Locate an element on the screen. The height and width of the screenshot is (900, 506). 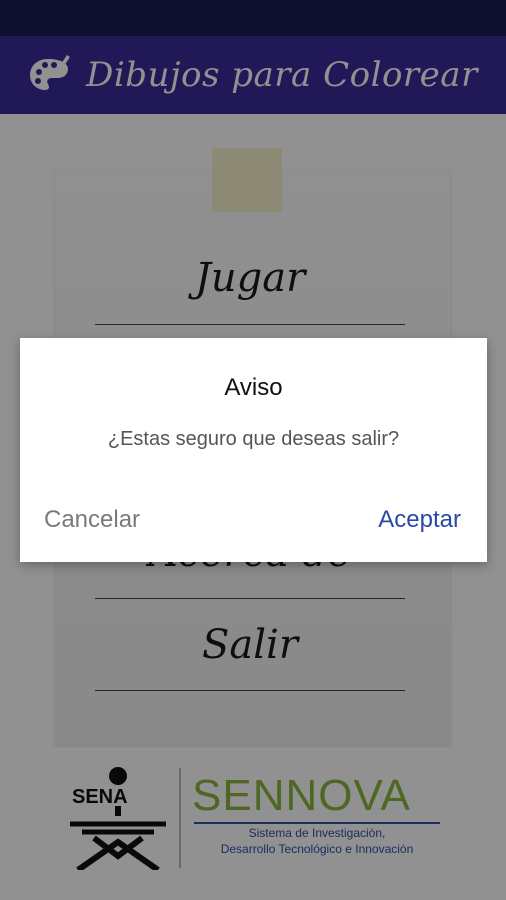
dialog-title: Aviso is located at coordinates (253, 387).